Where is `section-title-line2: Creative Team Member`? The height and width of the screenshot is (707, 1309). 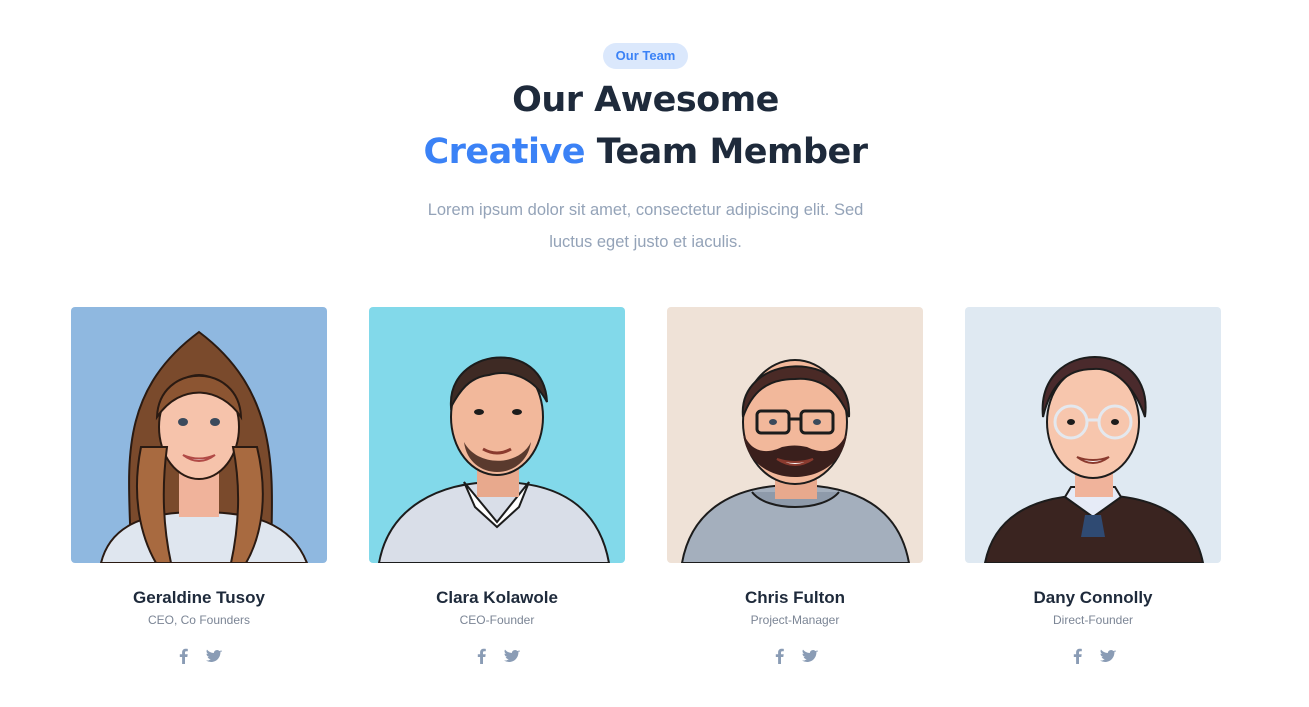
section-title-line2: Creative Team Member is located at coordinates (645, 152).